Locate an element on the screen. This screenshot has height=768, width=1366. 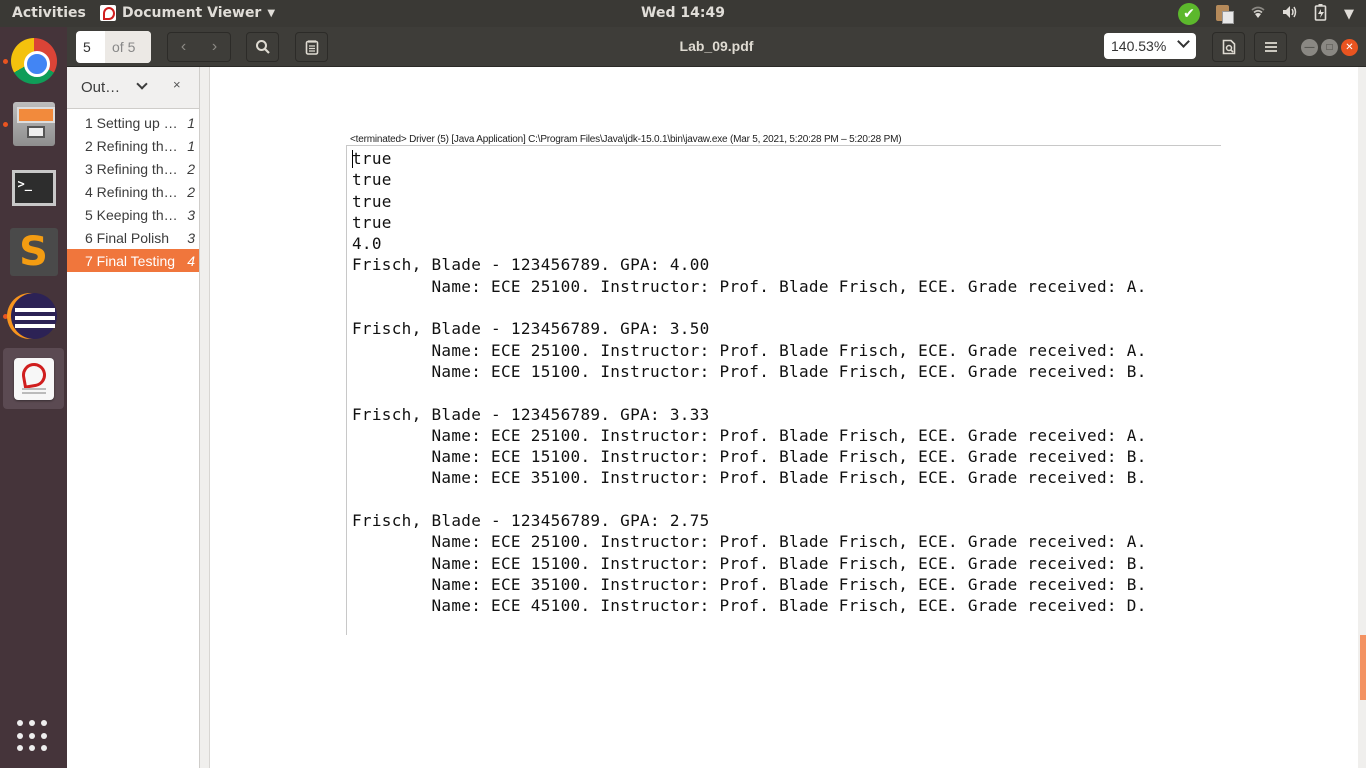
maximize-button: □ is located at coordinates (1329, 47).